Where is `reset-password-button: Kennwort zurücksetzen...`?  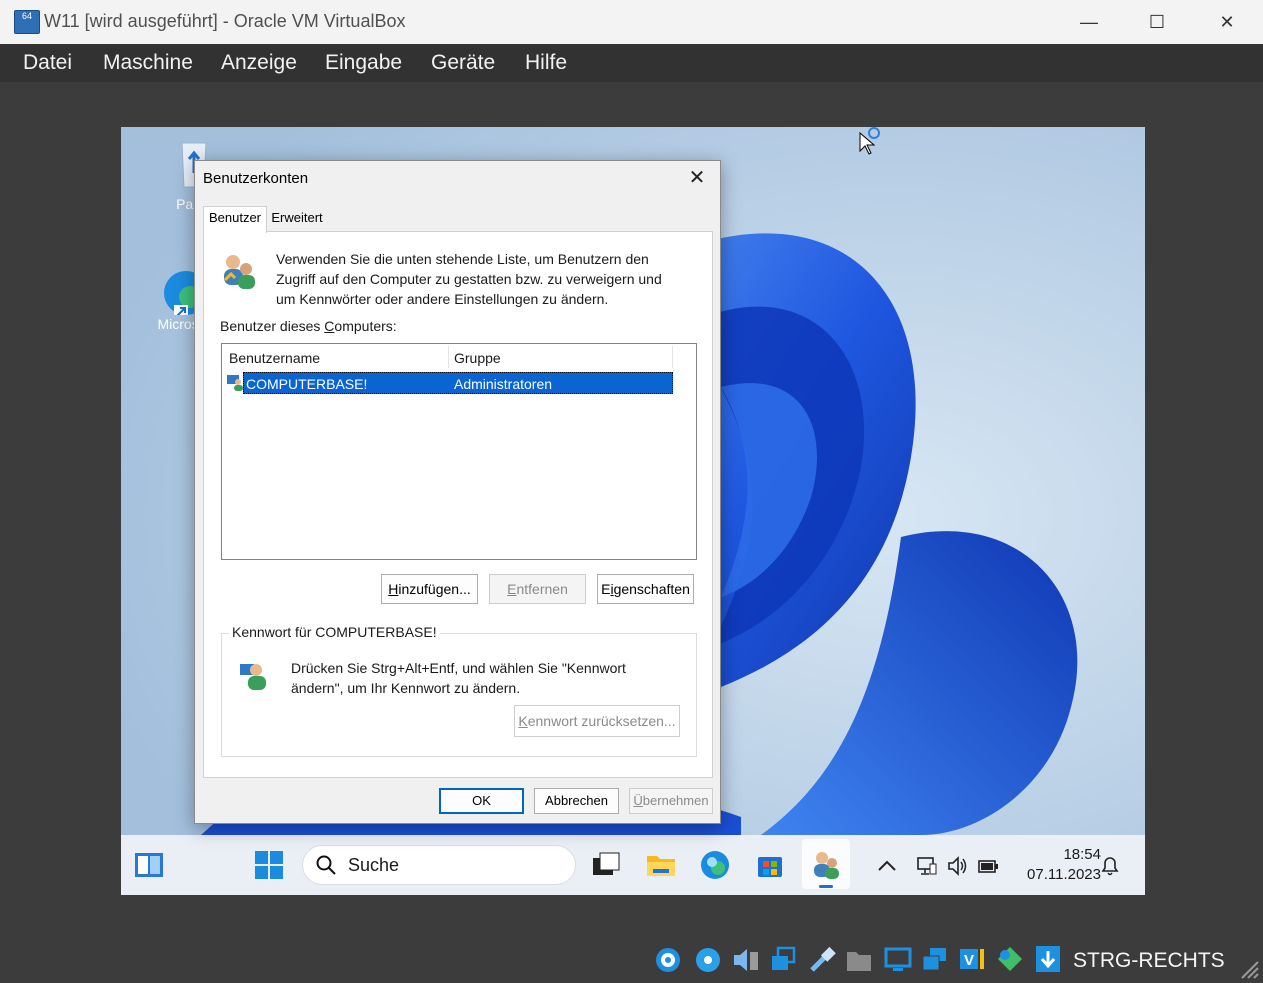 reset-password-button: Kennwort zurücksetzen... is located at coordinates (597, 721).